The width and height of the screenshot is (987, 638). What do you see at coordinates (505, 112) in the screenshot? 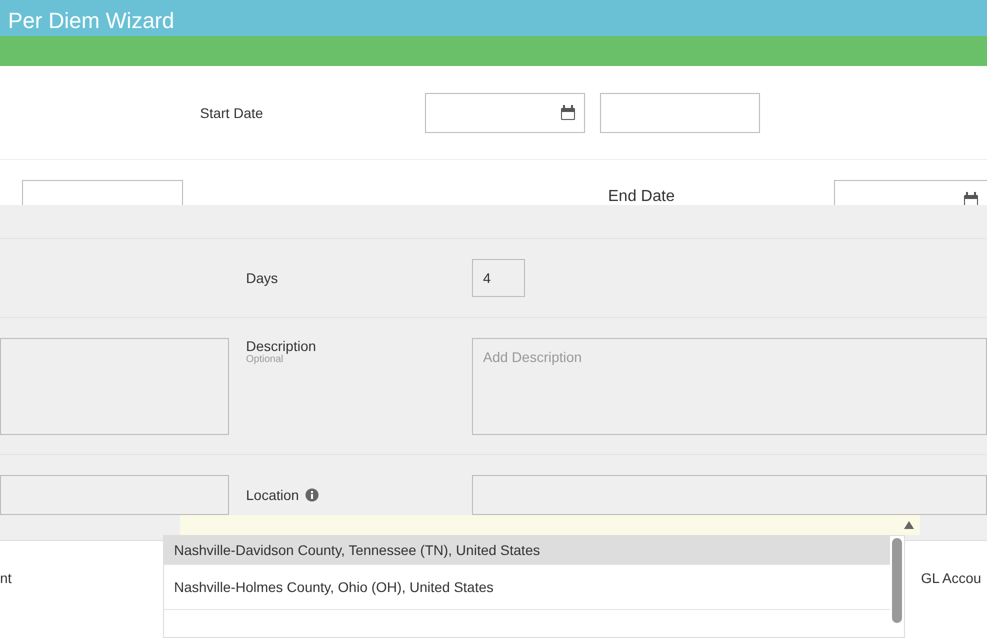
I see `start-date-field` at bounding box center [505, 112].